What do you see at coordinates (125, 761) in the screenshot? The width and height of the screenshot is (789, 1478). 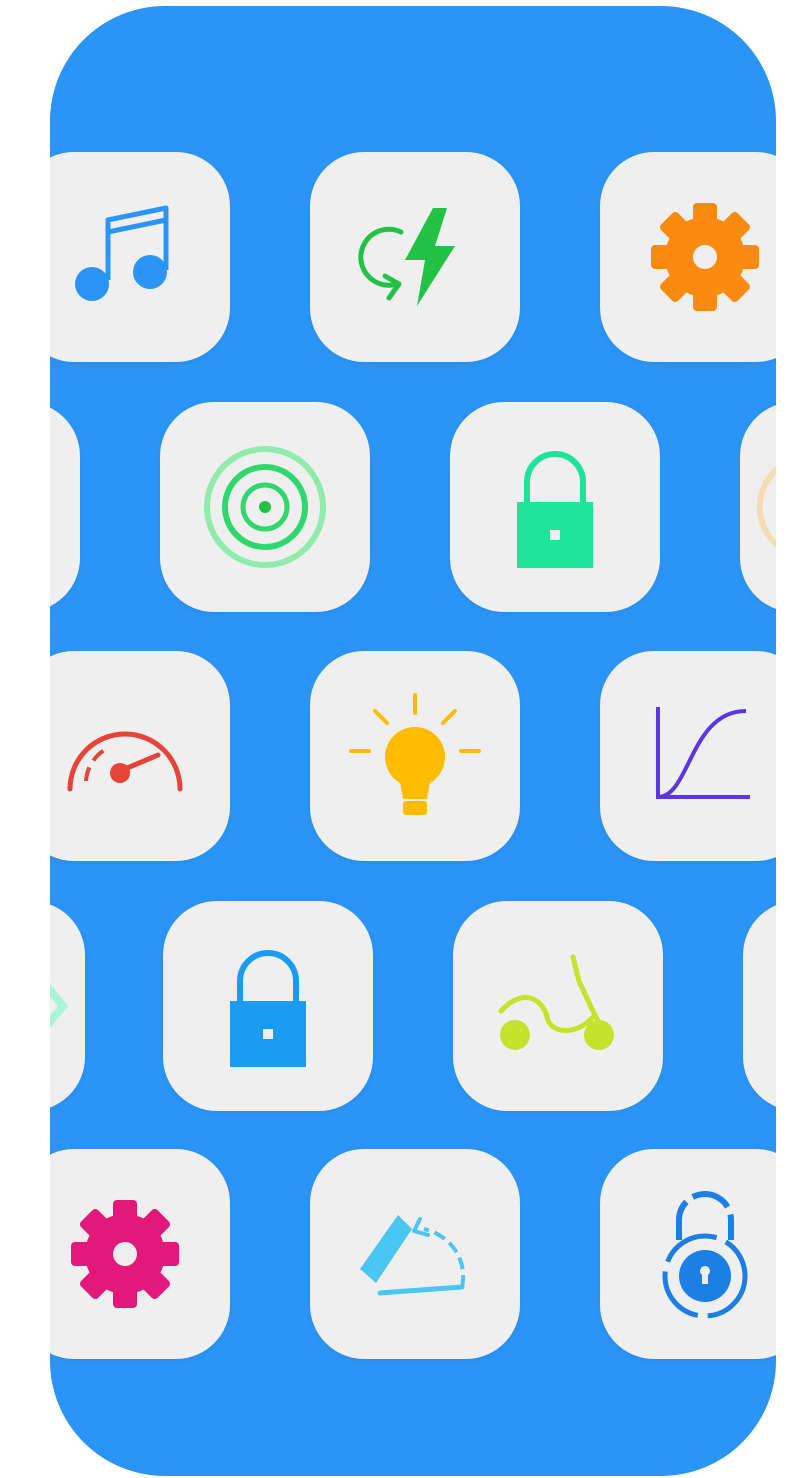 I see `speedometer-icon` at bounding box center [125, 761].